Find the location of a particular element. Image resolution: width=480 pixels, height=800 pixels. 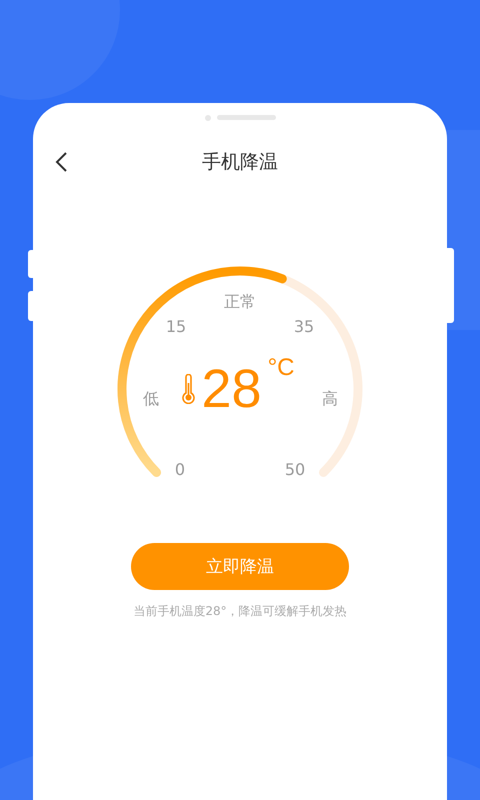

scale-tick: 50 is located at coordinates (295, 470).